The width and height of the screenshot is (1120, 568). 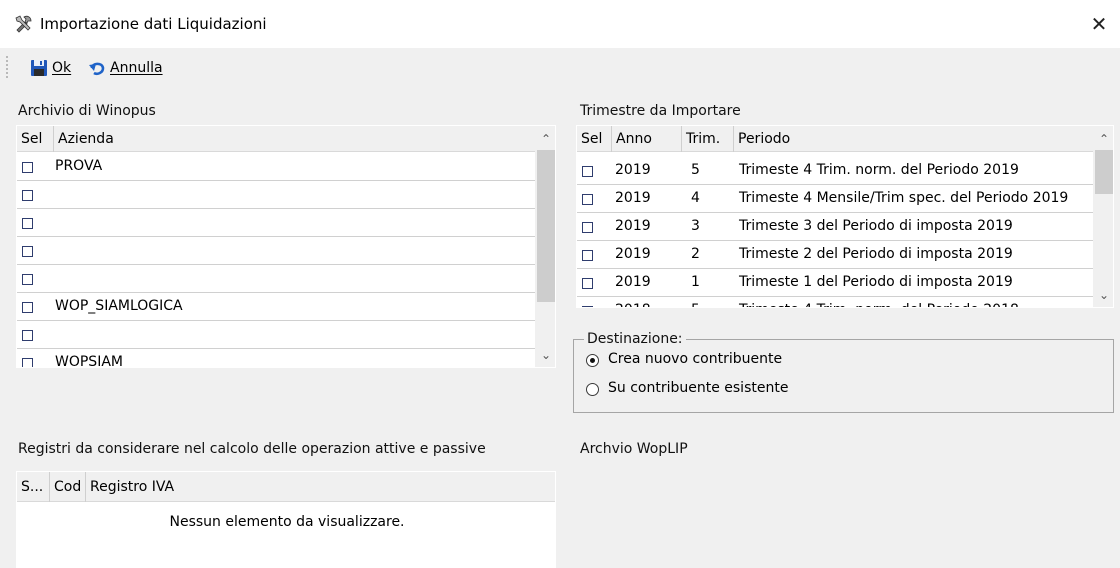 I want to click on column-header-registro-iva: Registro IVA, so click(x=185, y=487).